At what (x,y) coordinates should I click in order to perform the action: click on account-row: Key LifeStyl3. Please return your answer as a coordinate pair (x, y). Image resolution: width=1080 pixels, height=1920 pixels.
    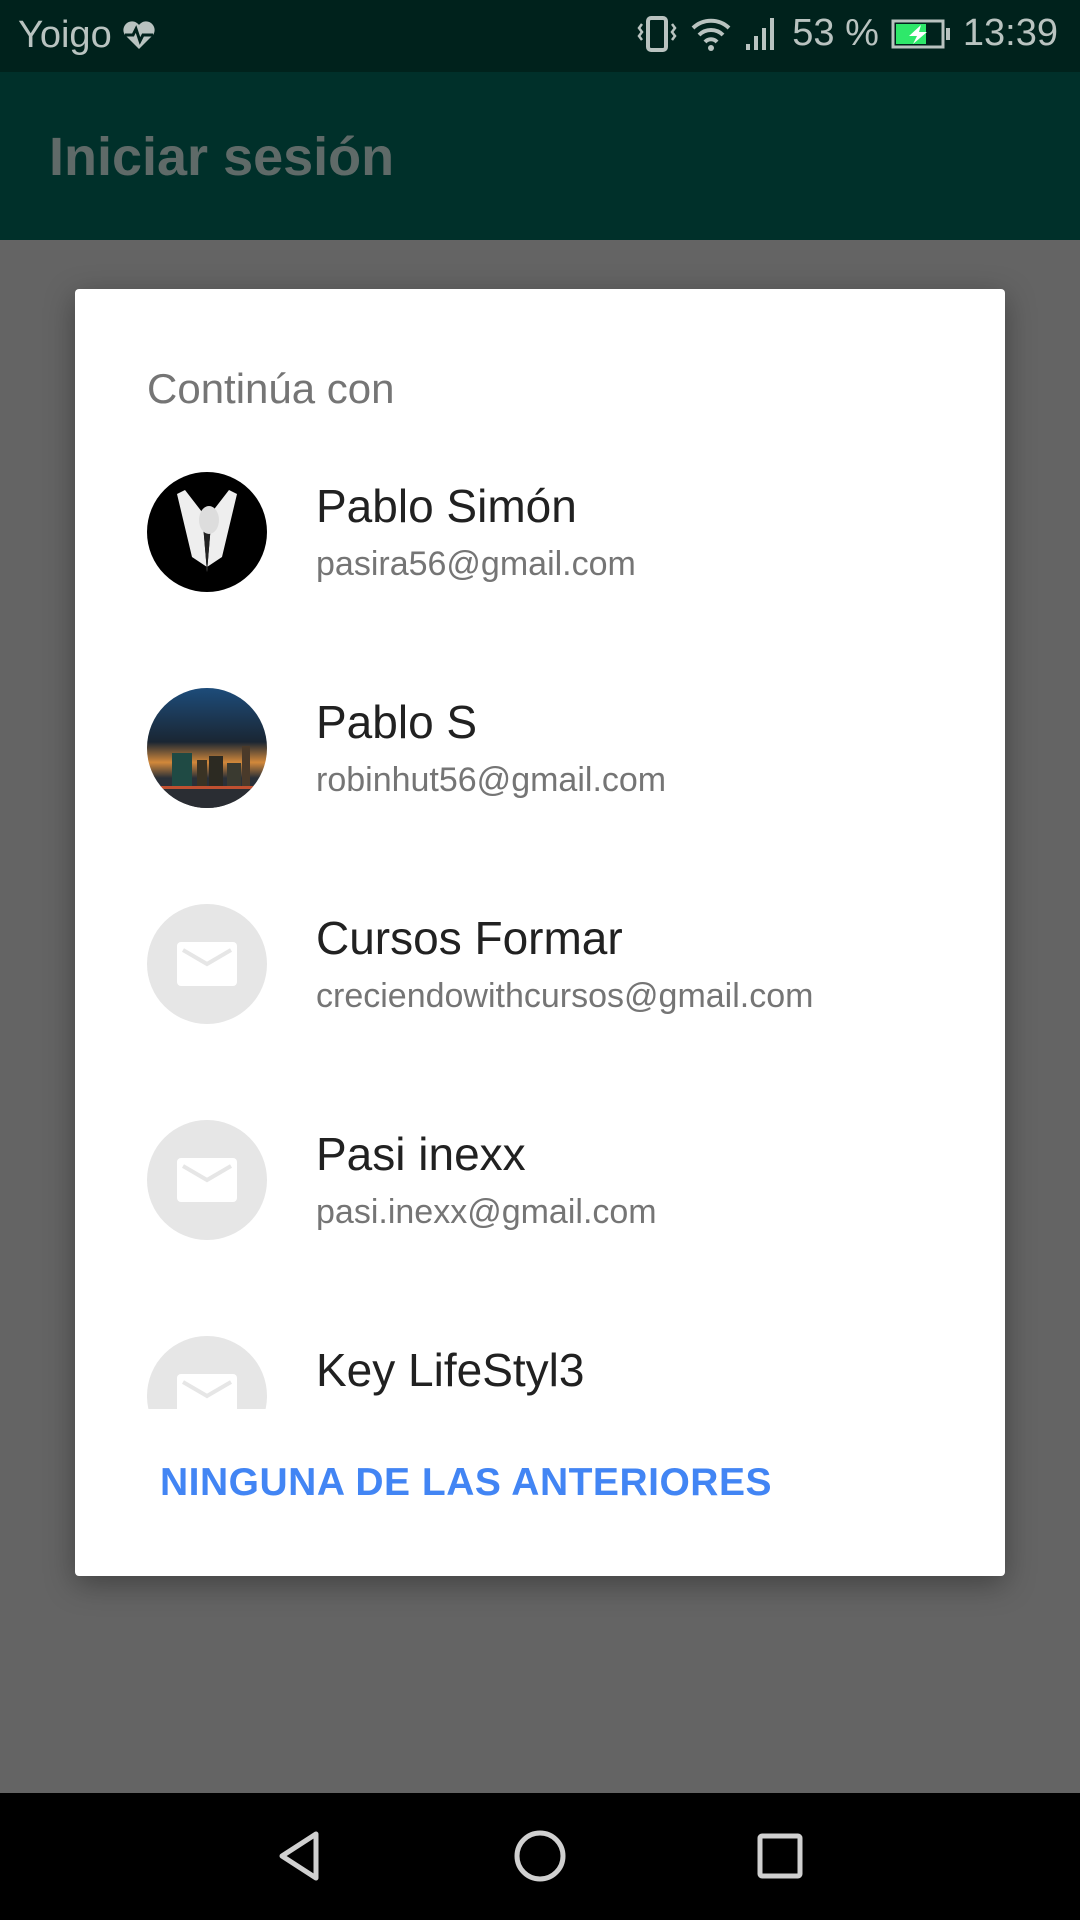
    Looking at the image, I should click on (540, 1356).